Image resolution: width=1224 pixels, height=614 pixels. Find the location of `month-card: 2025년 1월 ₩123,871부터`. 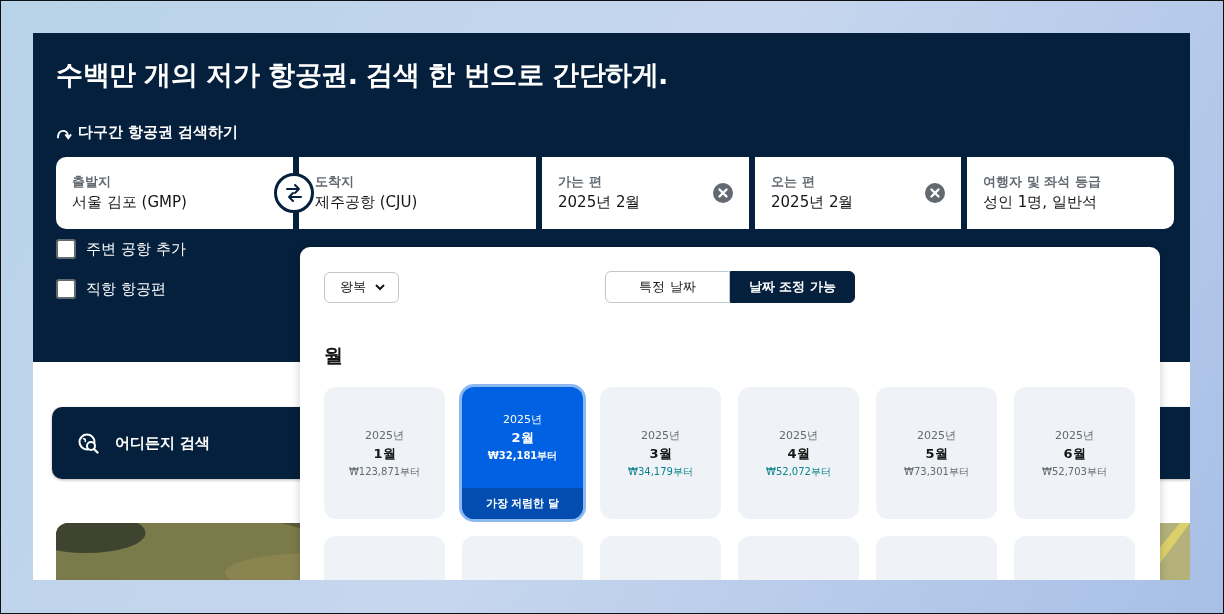

month-card: 2025년 1월 ₩123,871부터 is located at coordinates (384, 453).